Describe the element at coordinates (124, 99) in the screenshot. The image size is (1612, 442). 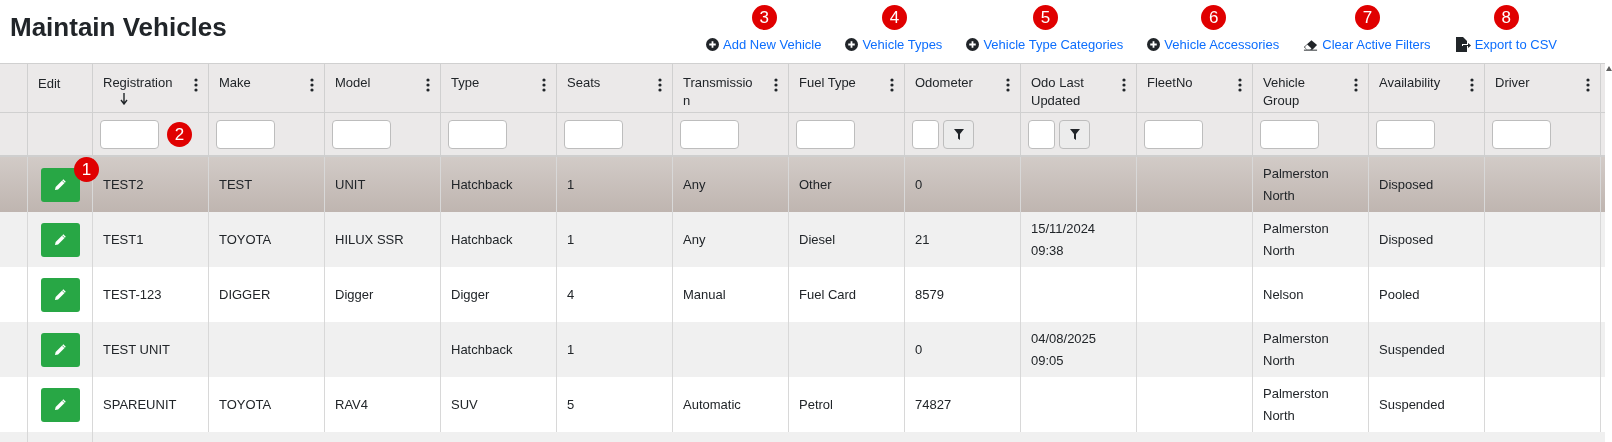
I see `sort-down-arrow-icon` at that location.